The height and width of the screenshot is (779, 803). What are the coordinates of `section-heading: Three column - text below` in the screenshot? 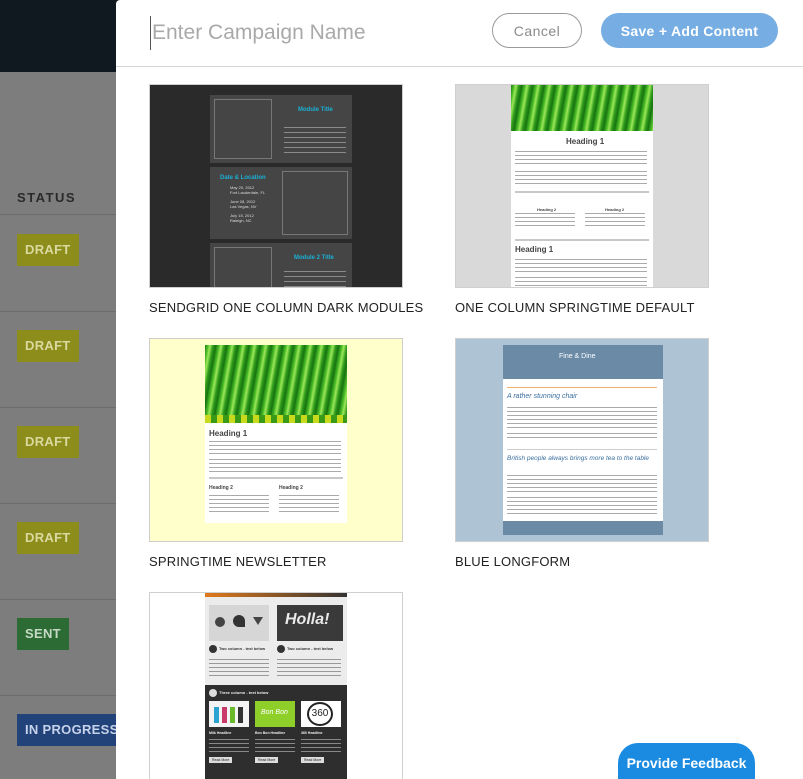 It's located at (244, 692).